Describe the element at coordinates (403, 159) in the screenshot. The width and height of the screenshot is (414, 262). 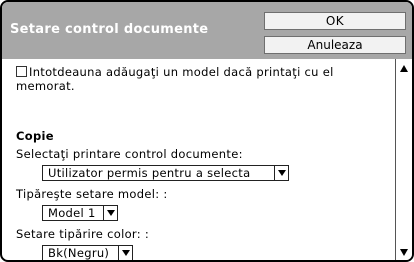
I see `vertical-scrollbar` at that location.